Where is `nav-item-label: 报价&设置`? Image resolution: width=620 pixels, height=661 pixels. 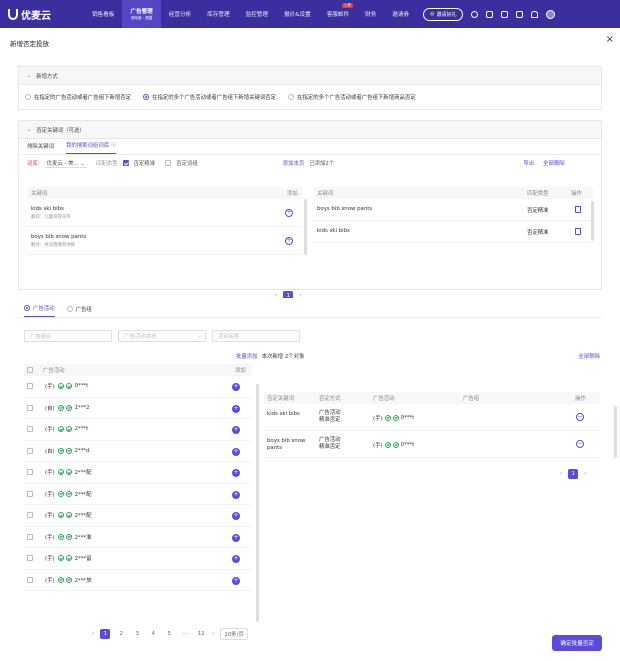 nav-item-label: 报价&设置 is located at coordinates (297, 15).